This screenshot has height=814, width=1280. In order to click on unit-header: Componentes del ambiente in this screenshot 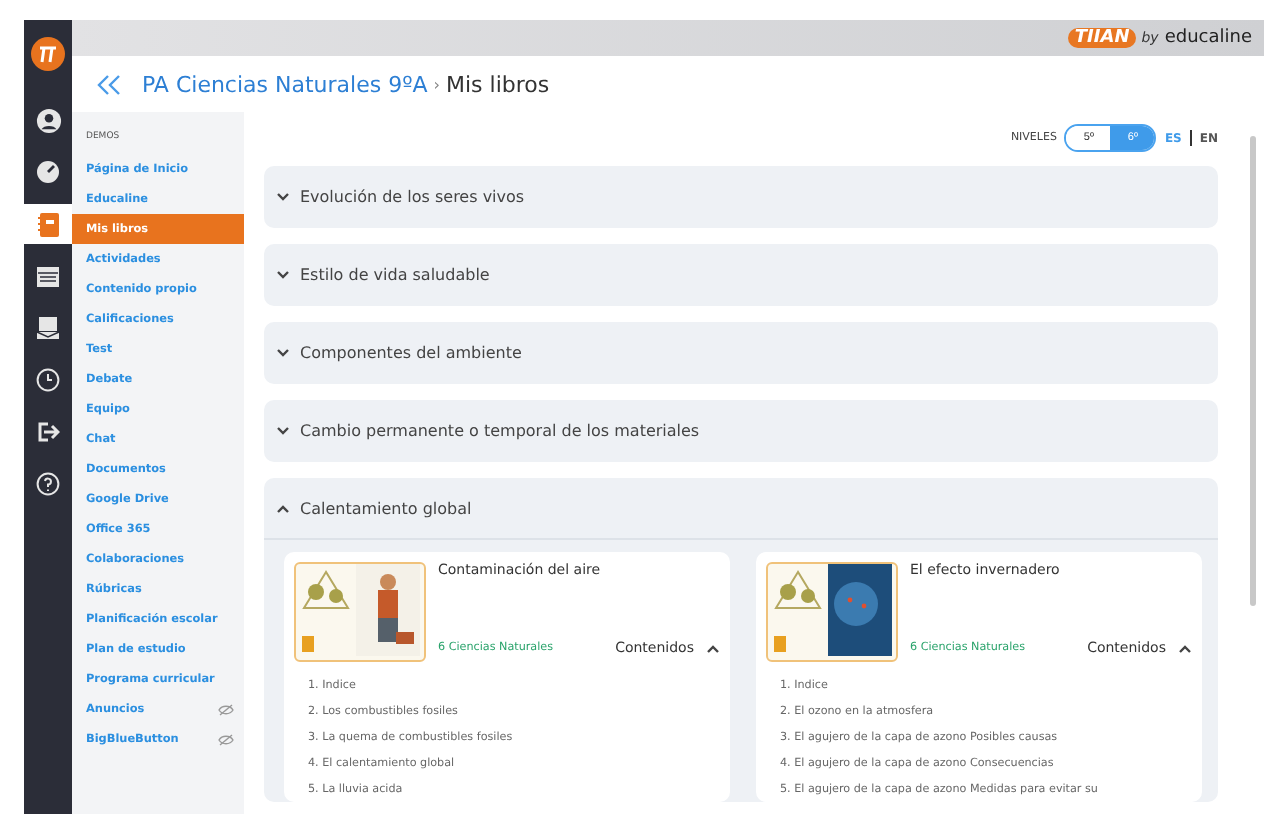, I will do `click(741, 353)`.